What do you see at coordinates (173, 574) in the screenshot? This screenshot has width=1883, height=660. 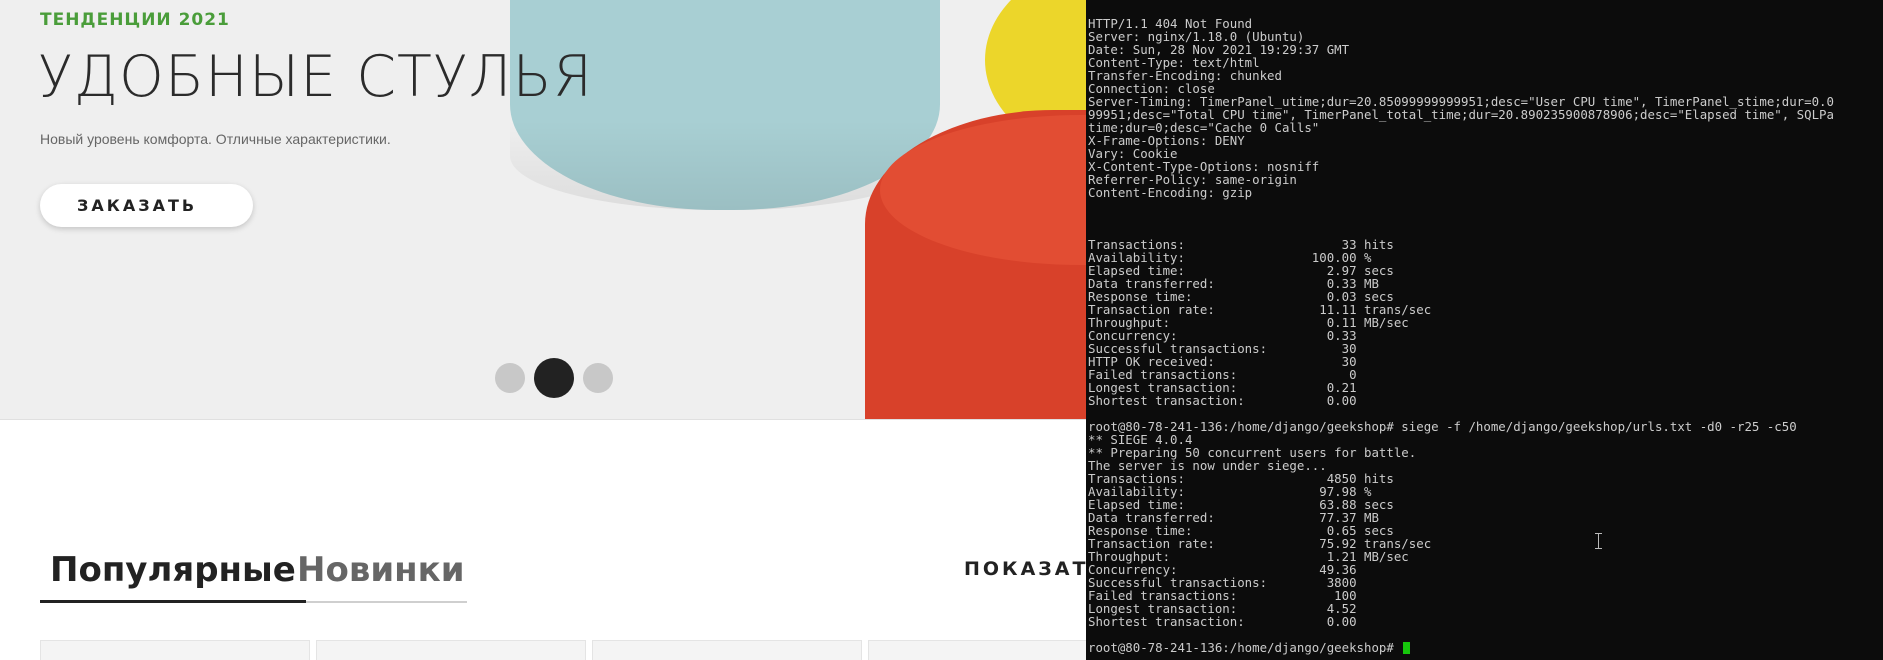 I see `tab-popular: Популярные` at bounding box center [173, 574].